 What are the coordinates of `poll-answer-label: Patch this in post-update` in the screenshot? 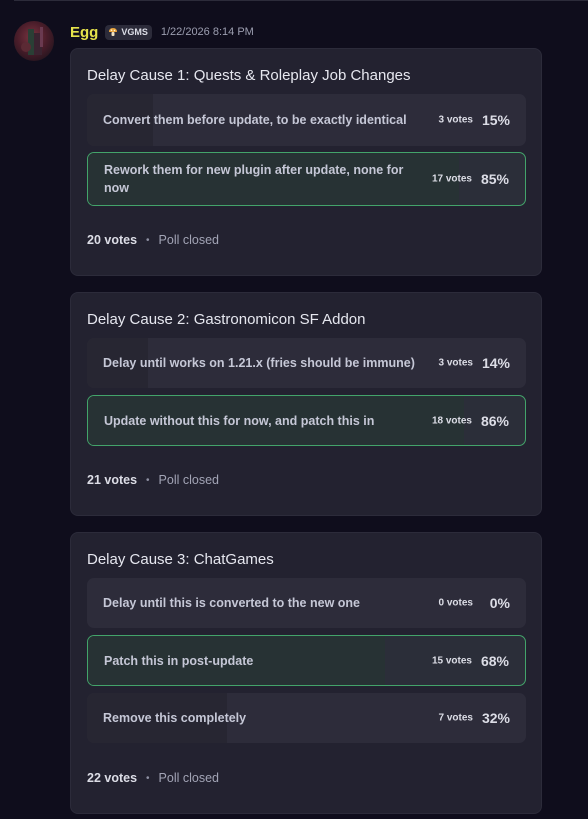 It's located at (179, 660).